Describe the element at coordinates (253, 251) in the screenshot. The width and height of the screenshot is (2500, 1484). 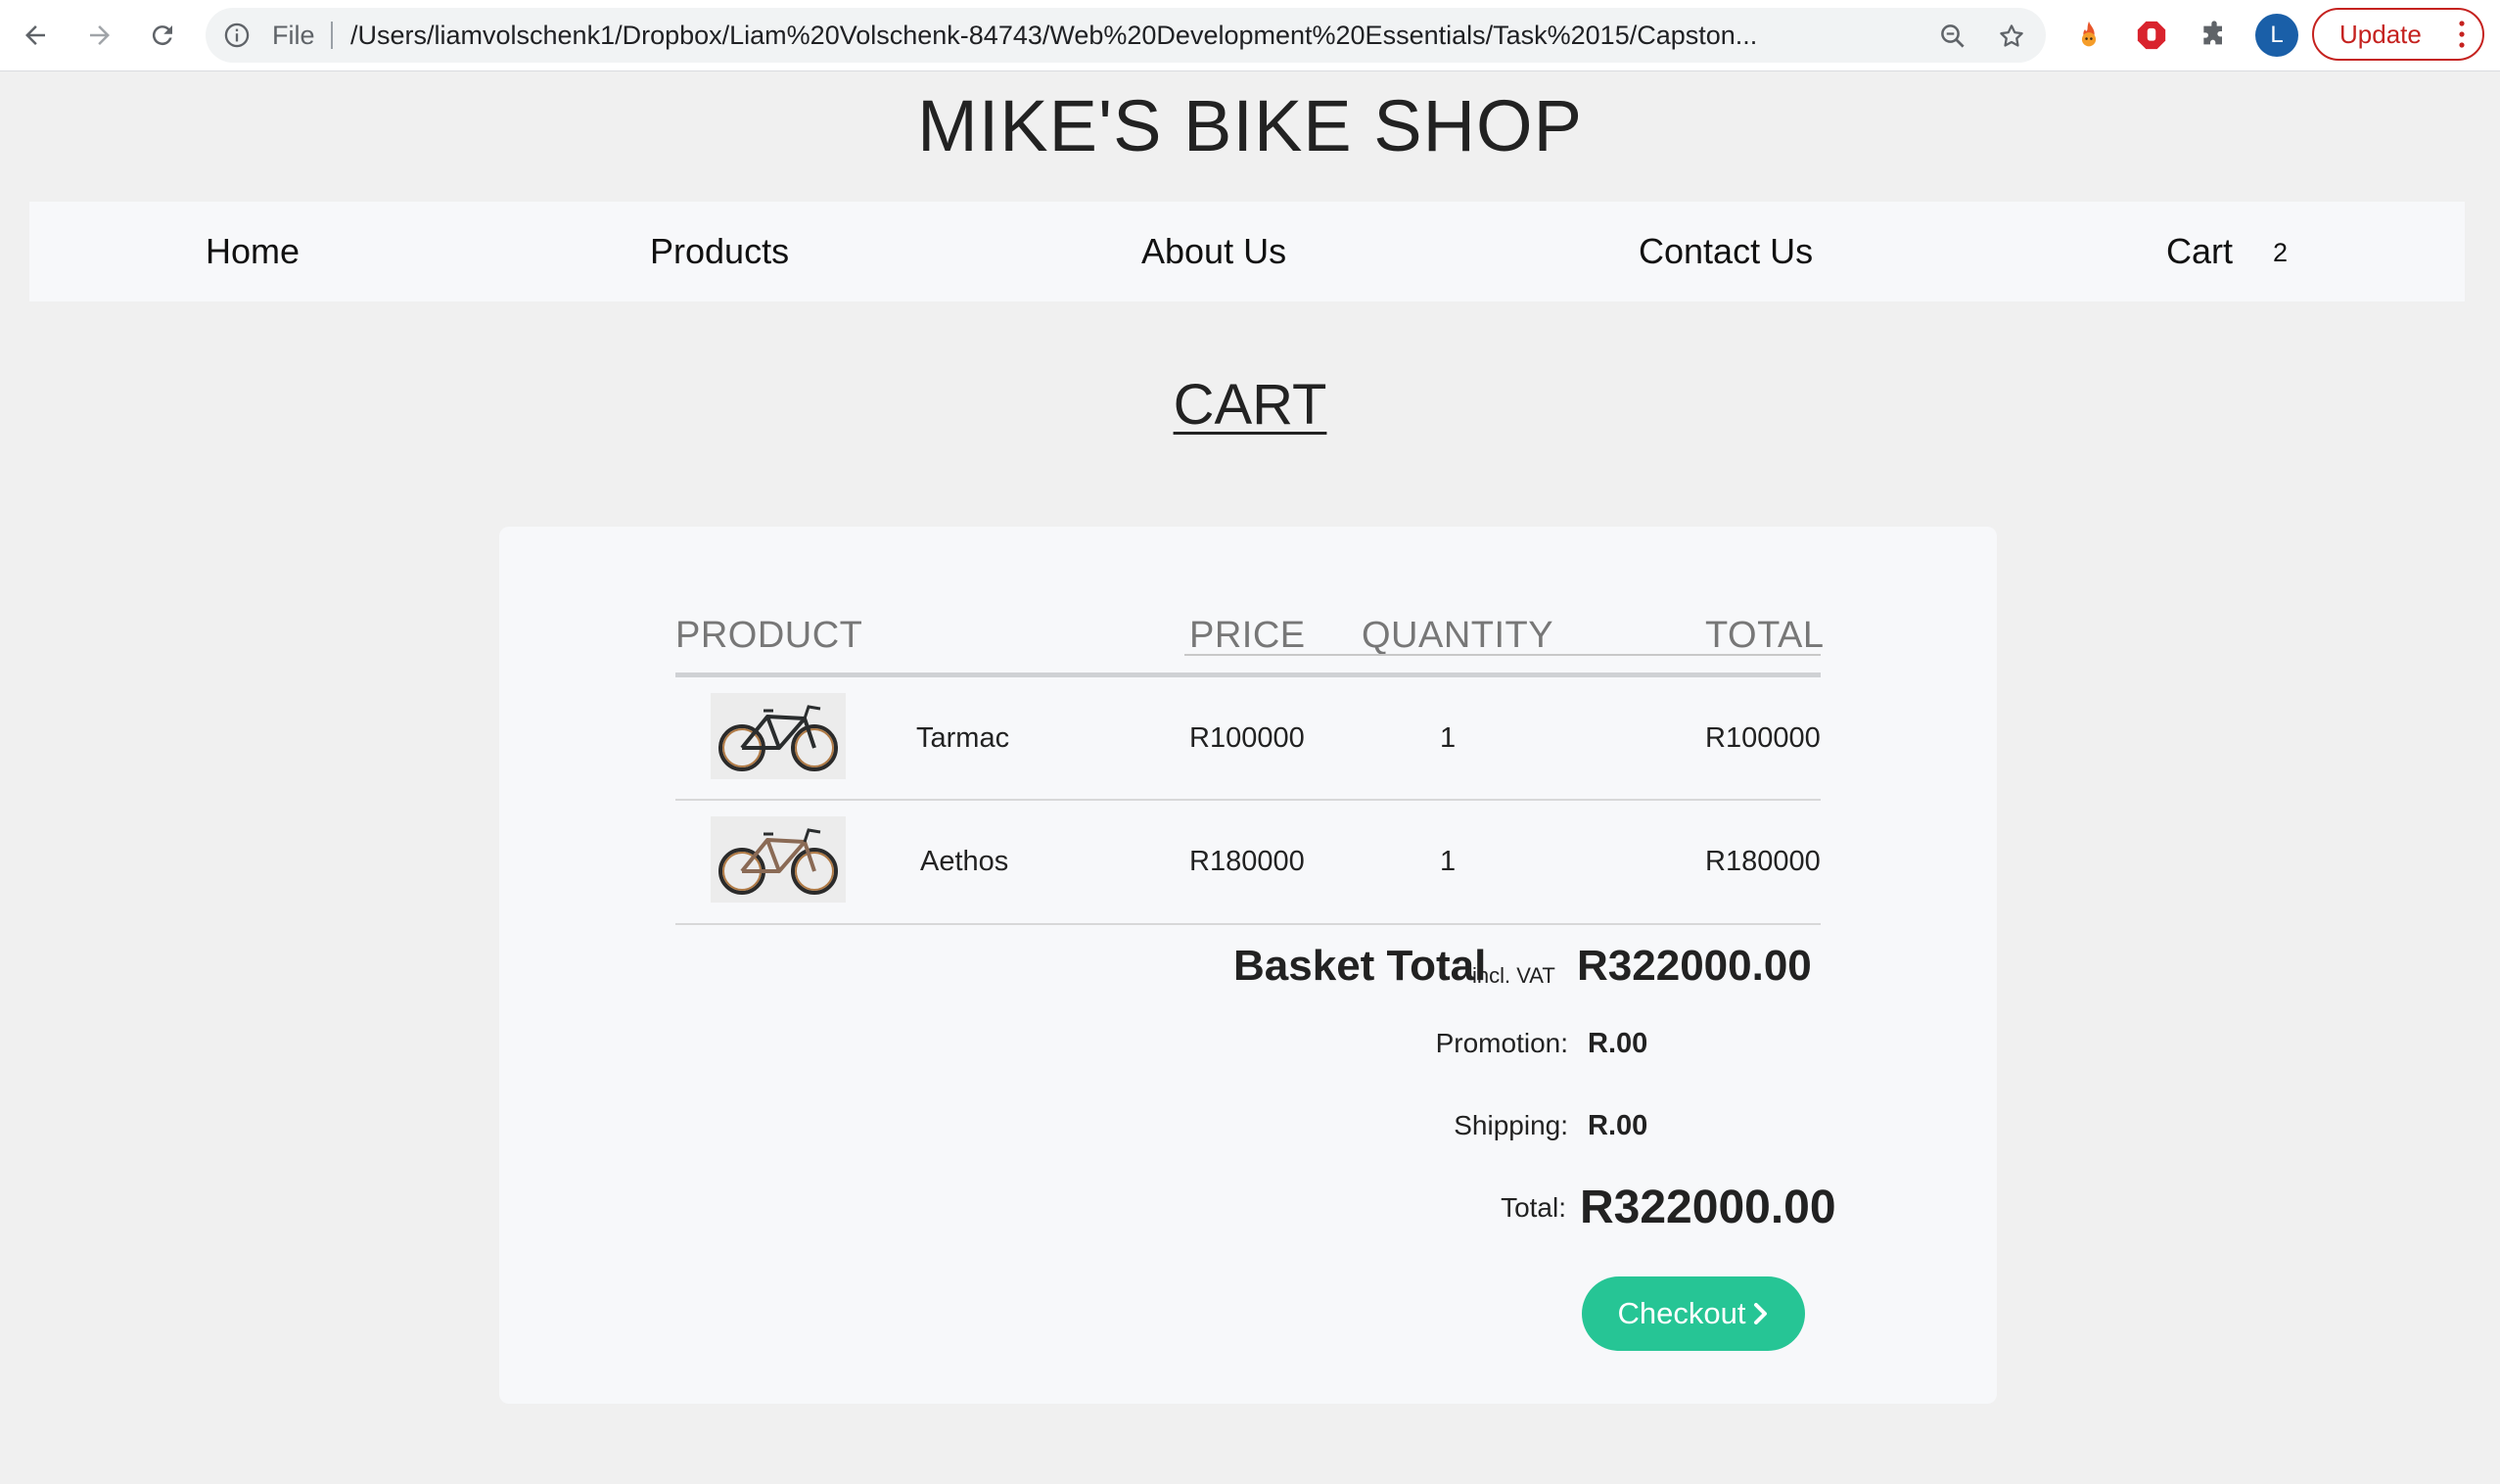
I see `nav-home: Home` at that location.